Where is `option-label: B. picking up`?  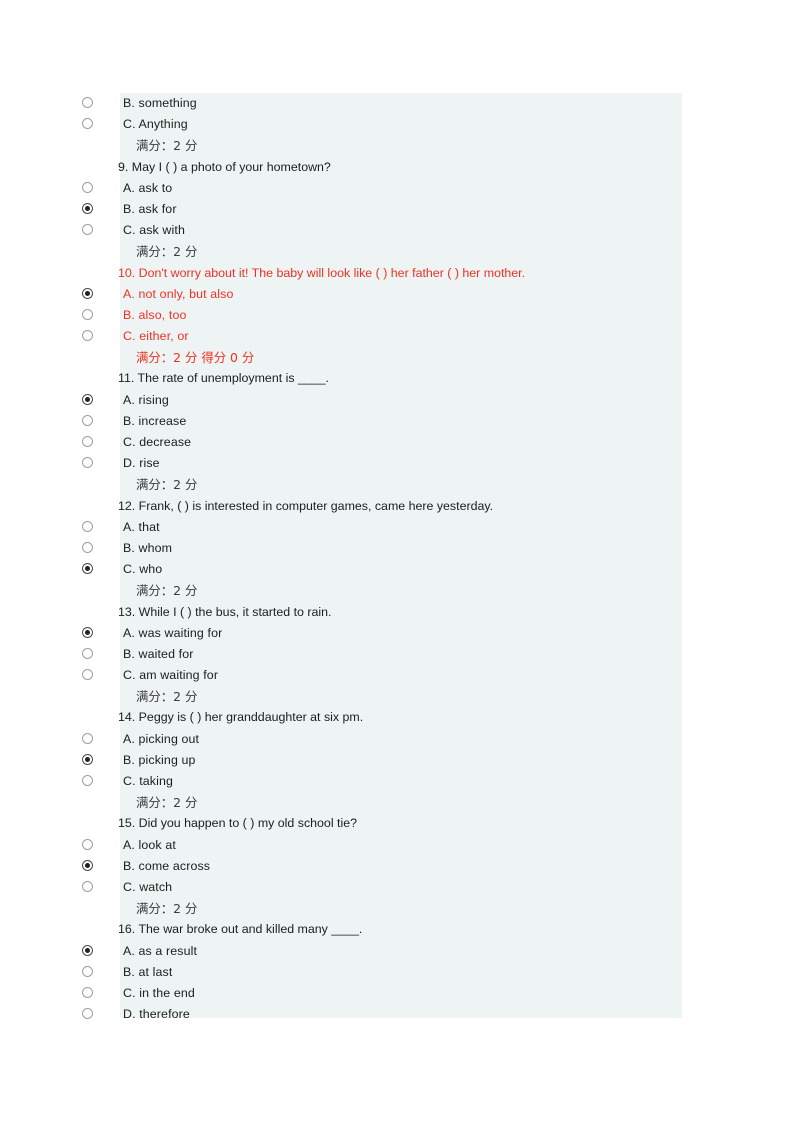 option-label: B. picking up is located at coordinates (159, 759).